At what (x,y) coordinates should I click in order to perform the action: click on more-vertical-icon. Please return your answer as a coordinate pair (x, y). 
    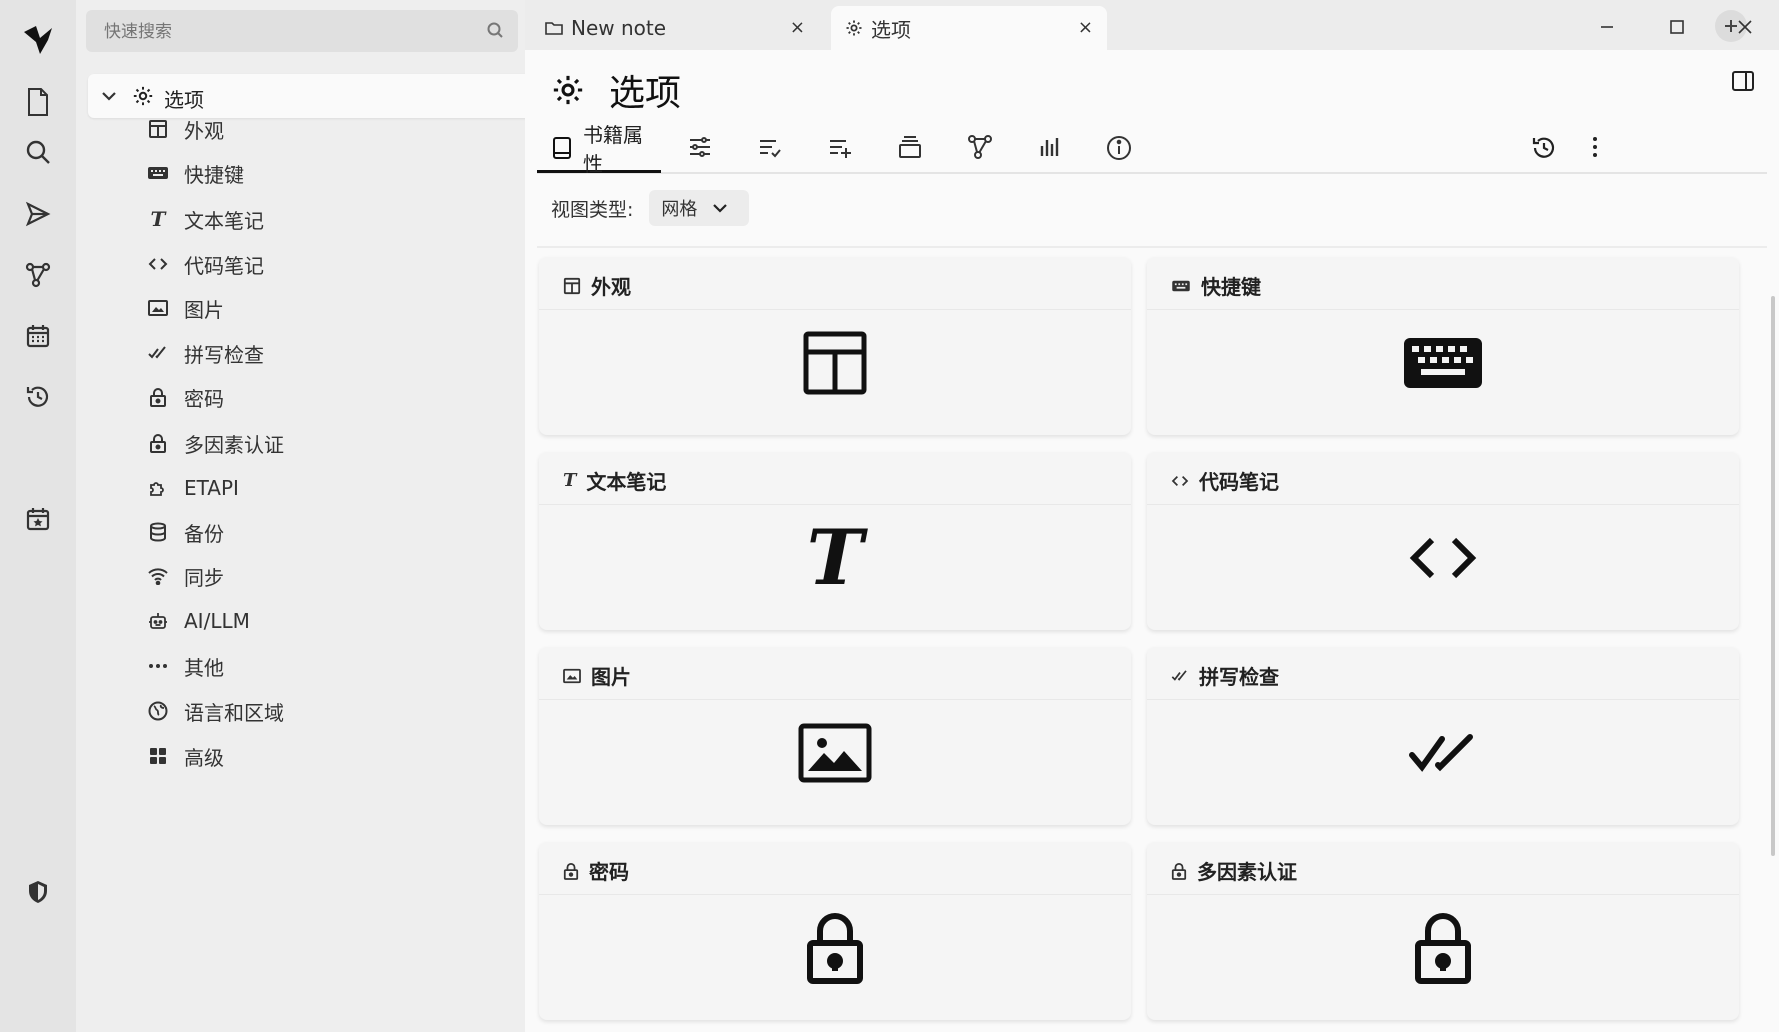
    Looking at the image, I should click on (1595, 147).